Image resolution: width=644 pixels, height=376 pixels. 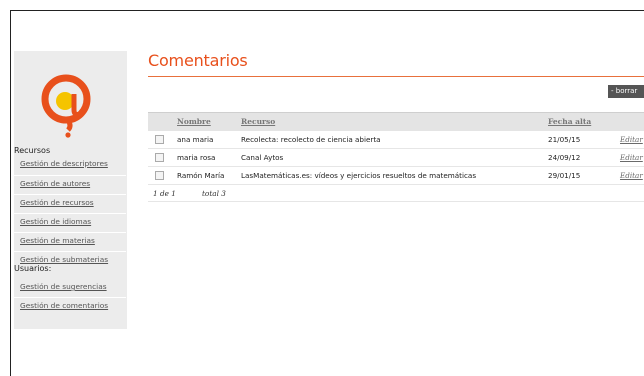 What do you see at coordinates (564, 139) in the screenshot?
I see `cell-fecha: 21/05/15` at bounding box center [564, 139].